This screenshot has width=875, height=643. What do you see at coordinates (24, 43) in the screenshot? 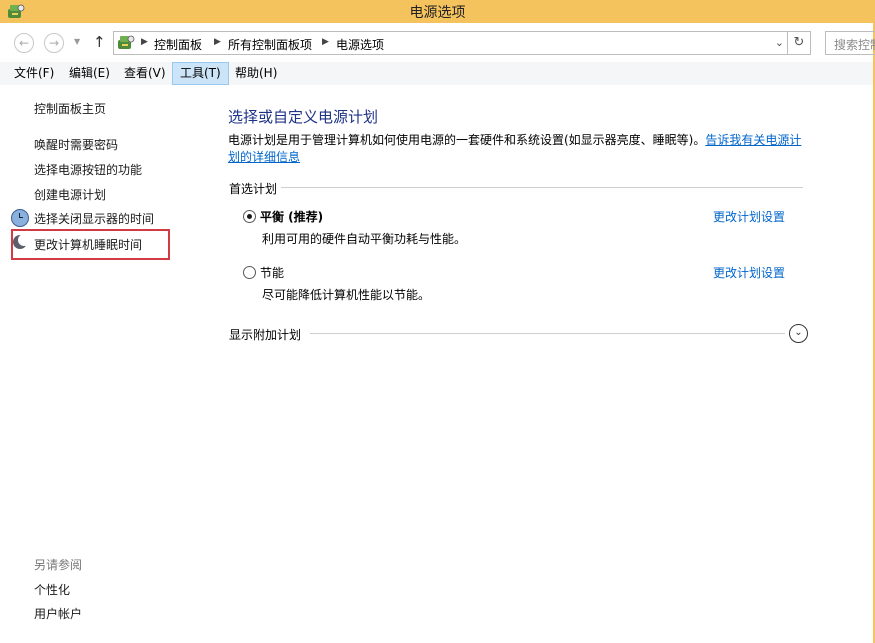
I see `back-arrow-icon: ←` at bounding box center [24, 43].